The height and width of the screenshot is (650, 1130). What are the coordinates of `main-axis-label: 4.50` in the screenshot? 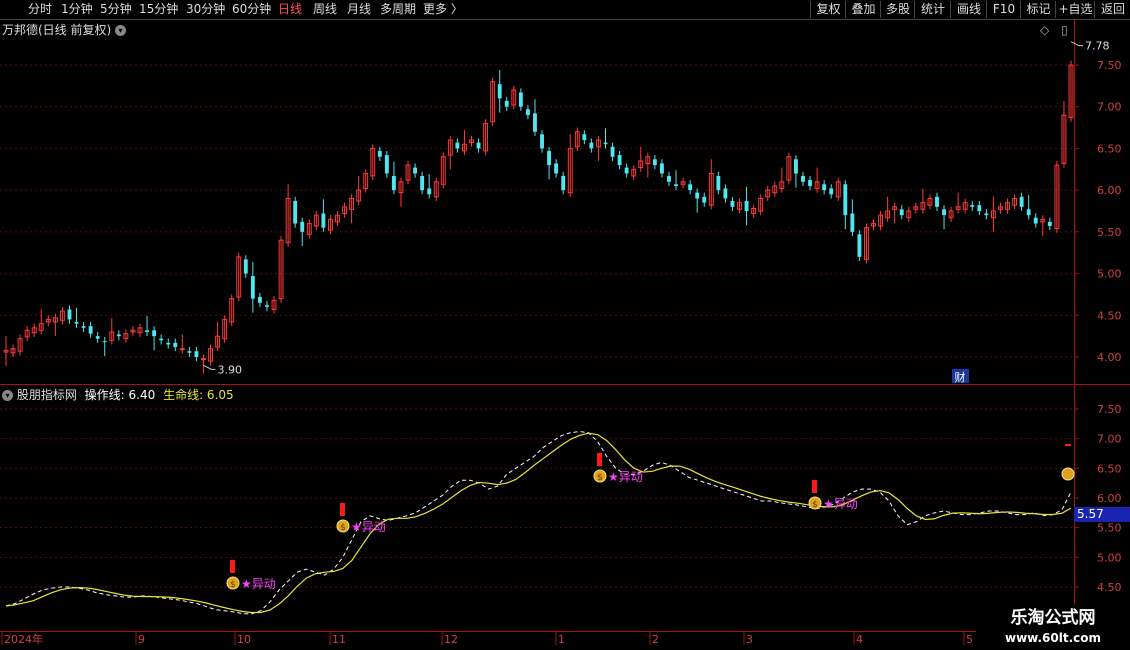 It's located at (1109, 315).